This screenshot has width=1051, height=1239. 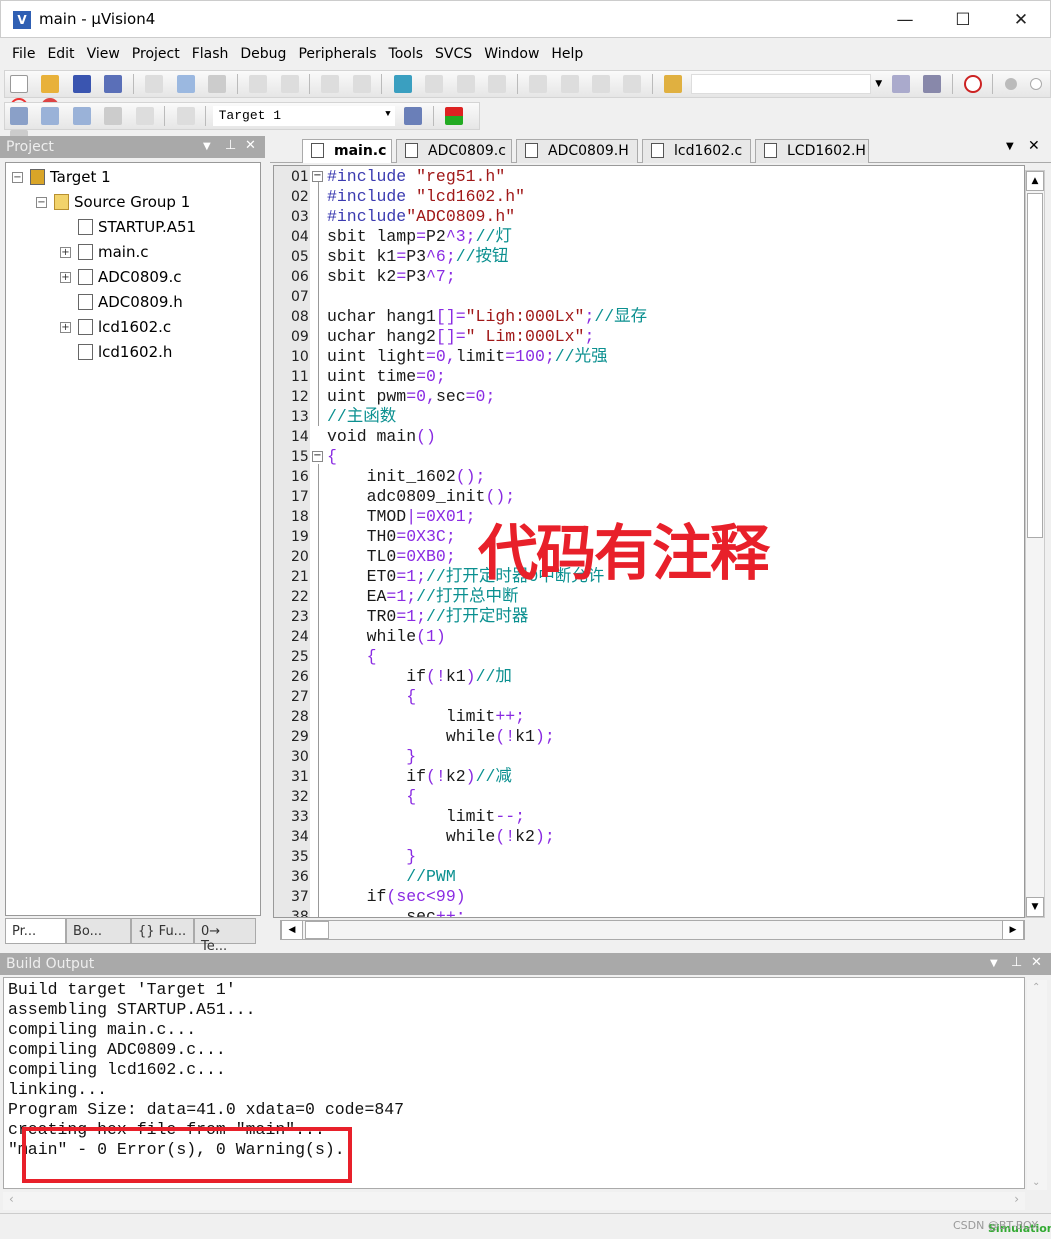 I want to click on tree-item: ADC0809.c, so click(x=129, y=277).